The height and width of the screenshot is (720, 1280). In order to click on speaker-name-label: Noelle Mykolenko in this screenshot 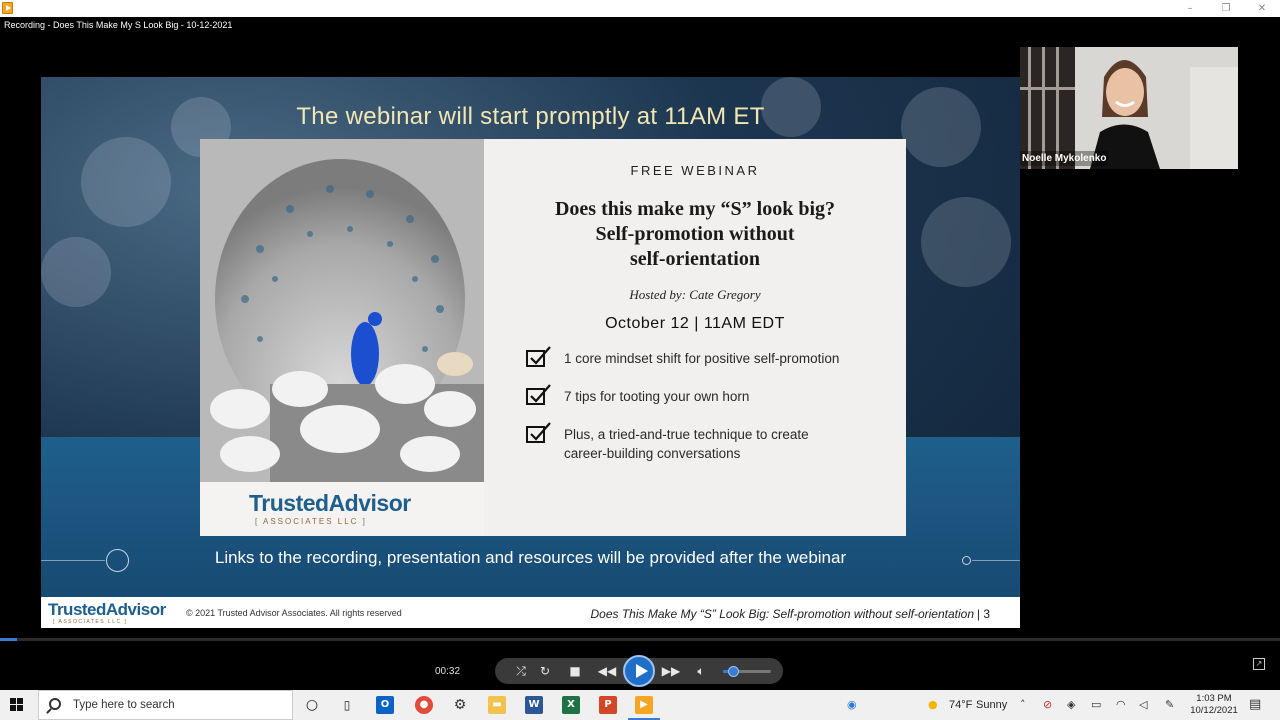, I will do `click(1064, 158)`.